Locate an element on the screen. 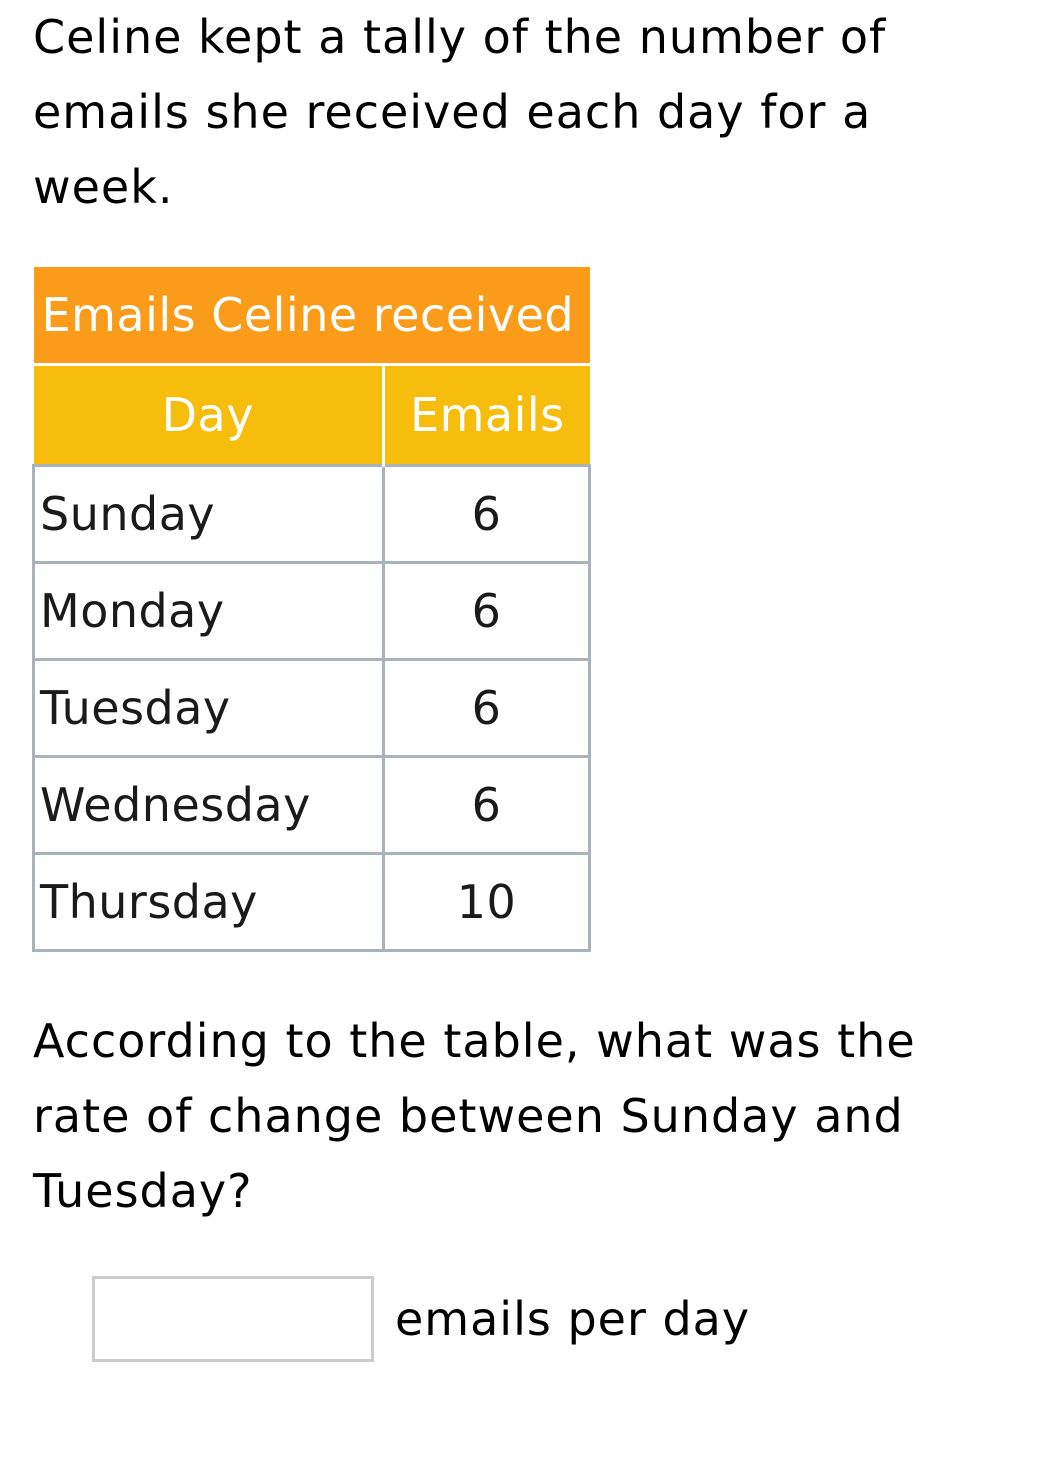 The image size is (1048, 1473). unit-label: emails per day is located at coordinates (573, 1319).